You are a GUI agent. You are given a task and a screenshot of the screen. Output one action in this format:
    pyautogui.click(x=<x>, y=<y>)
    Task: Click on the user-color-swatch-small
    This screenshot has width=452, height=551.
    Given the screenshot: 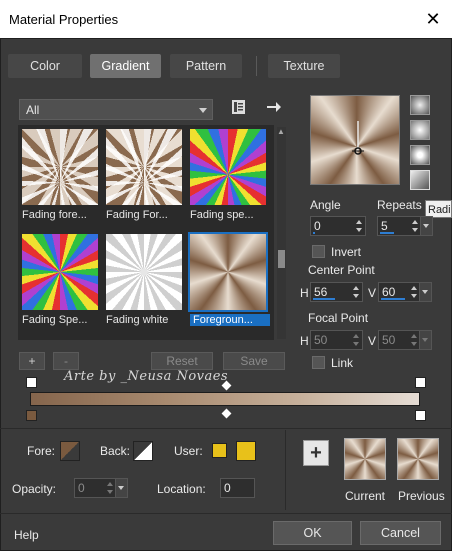 What is the action you would take?
    pyautogui.click(x=219, y=450)
    